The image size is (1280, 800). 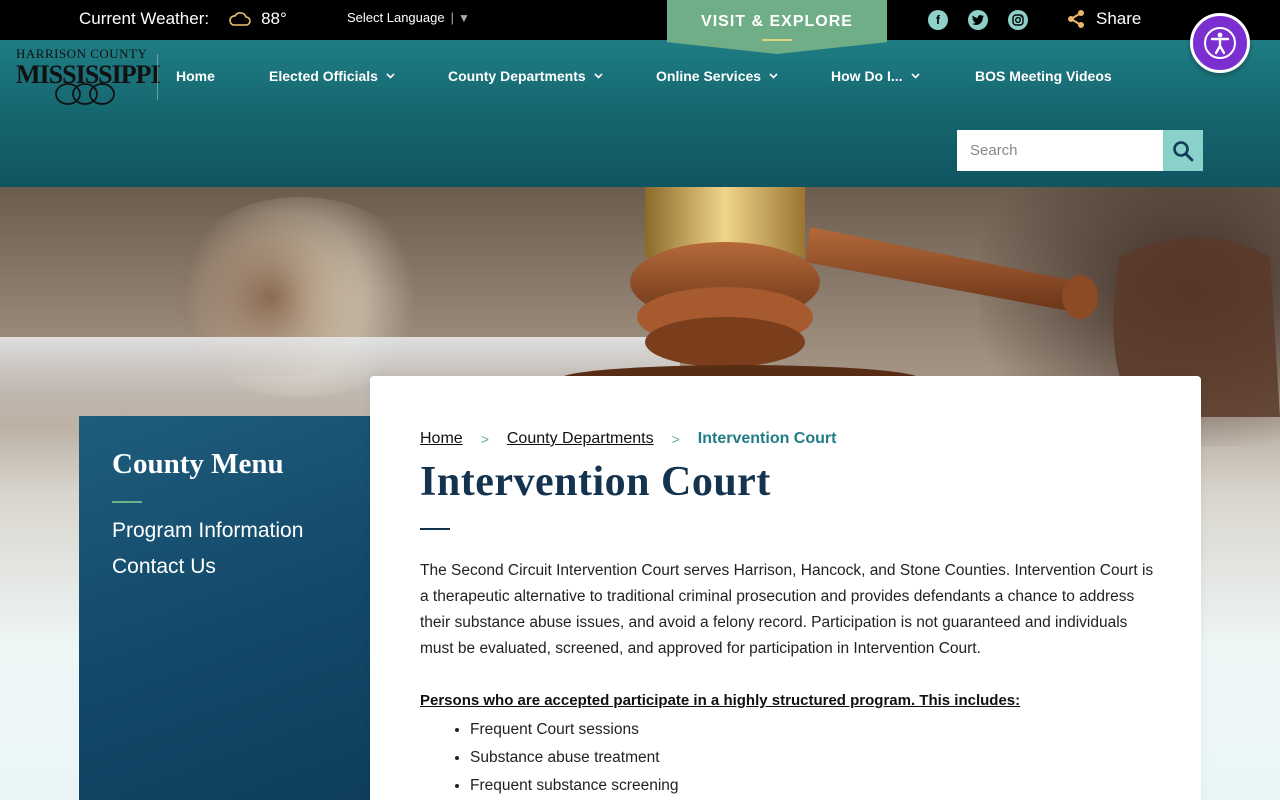 I want to click on list-item: Substance abuse treatment, so click(x=810, y=758).